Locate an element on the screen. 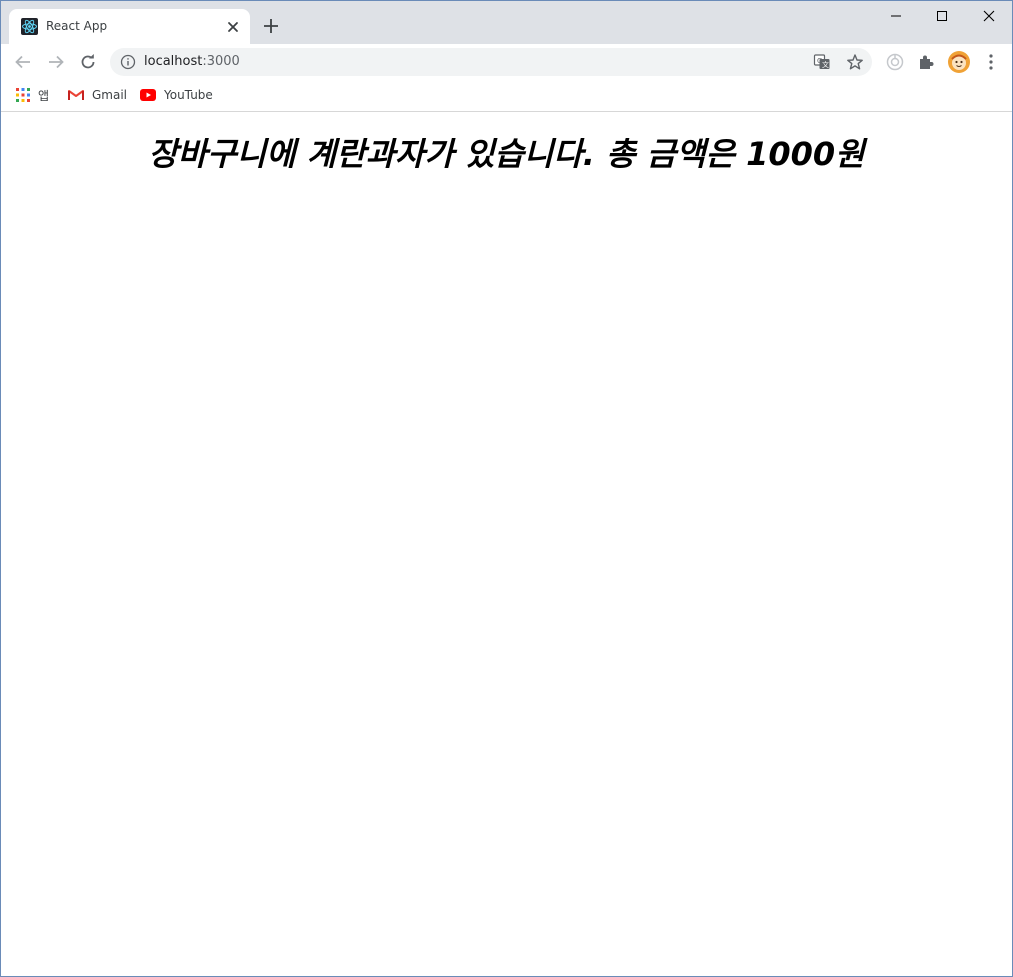 The height and width of the screenshot is (977, 1013). bookmark-youtube: YouTube is located at coordinates (176, 95).